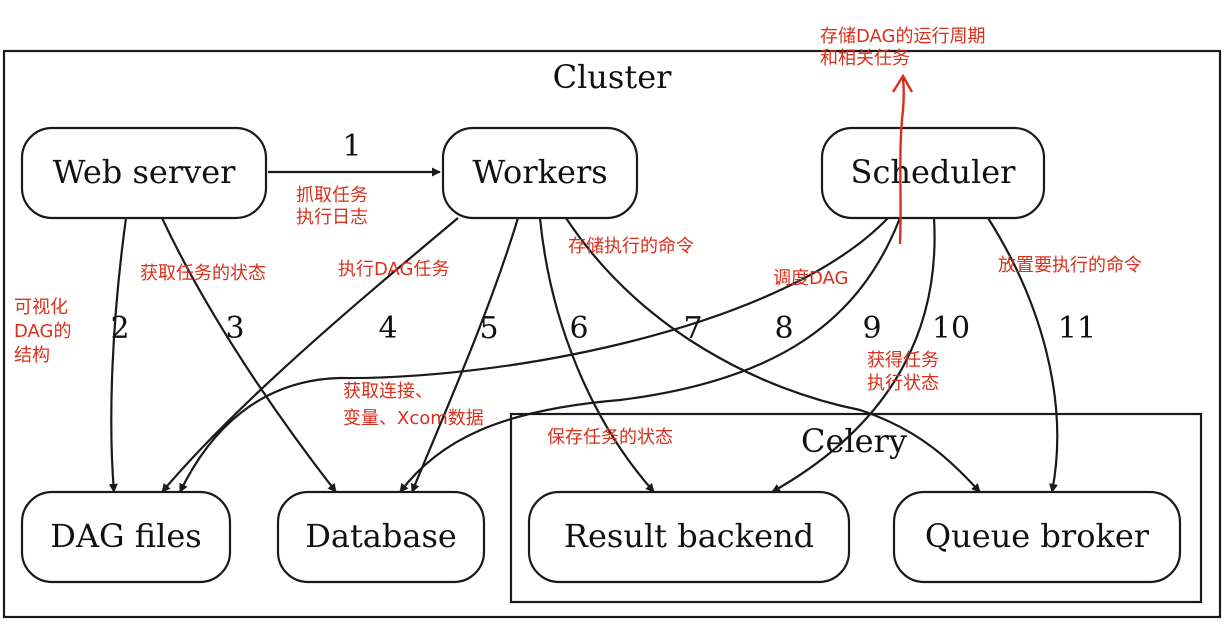 The image size is (1224, 622). What do you see at coordinates (903, 360) in the screenshot?
I see `annotation-get-exec-1: 获得任务` at bounding box center [903, 360].